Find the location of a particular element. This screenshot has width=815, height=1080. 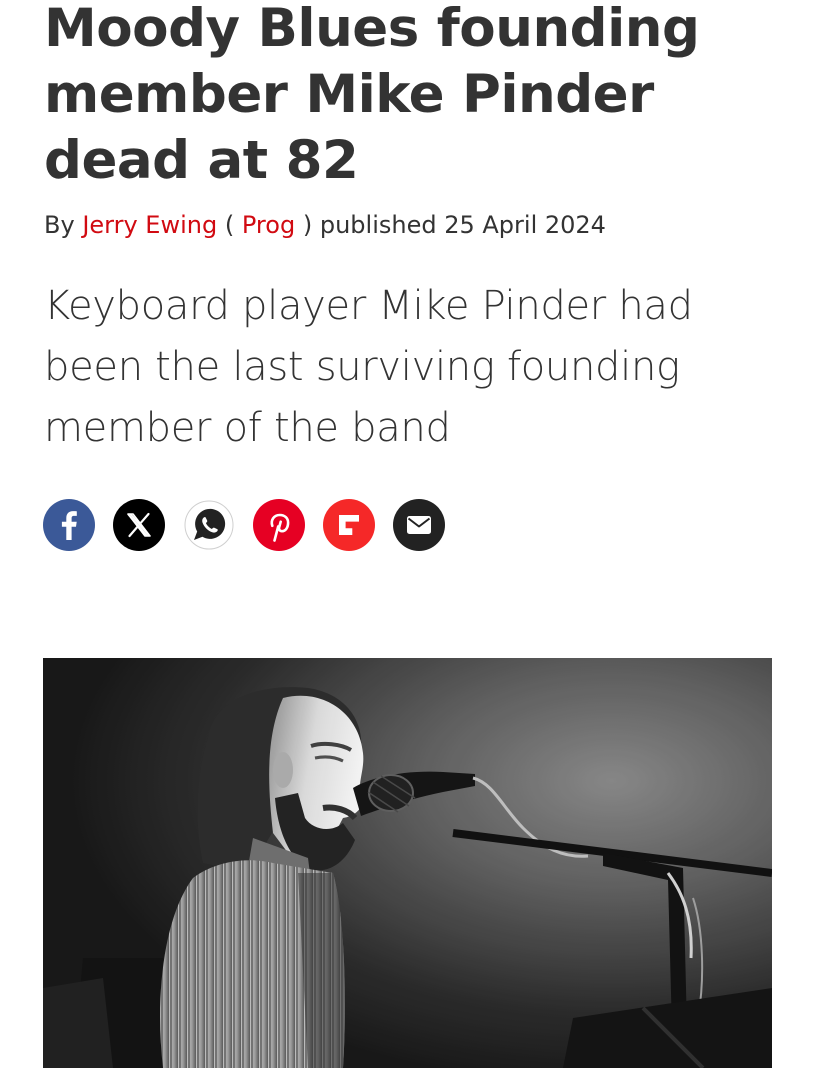

byline-by: By is located at coordinates (59, 225).